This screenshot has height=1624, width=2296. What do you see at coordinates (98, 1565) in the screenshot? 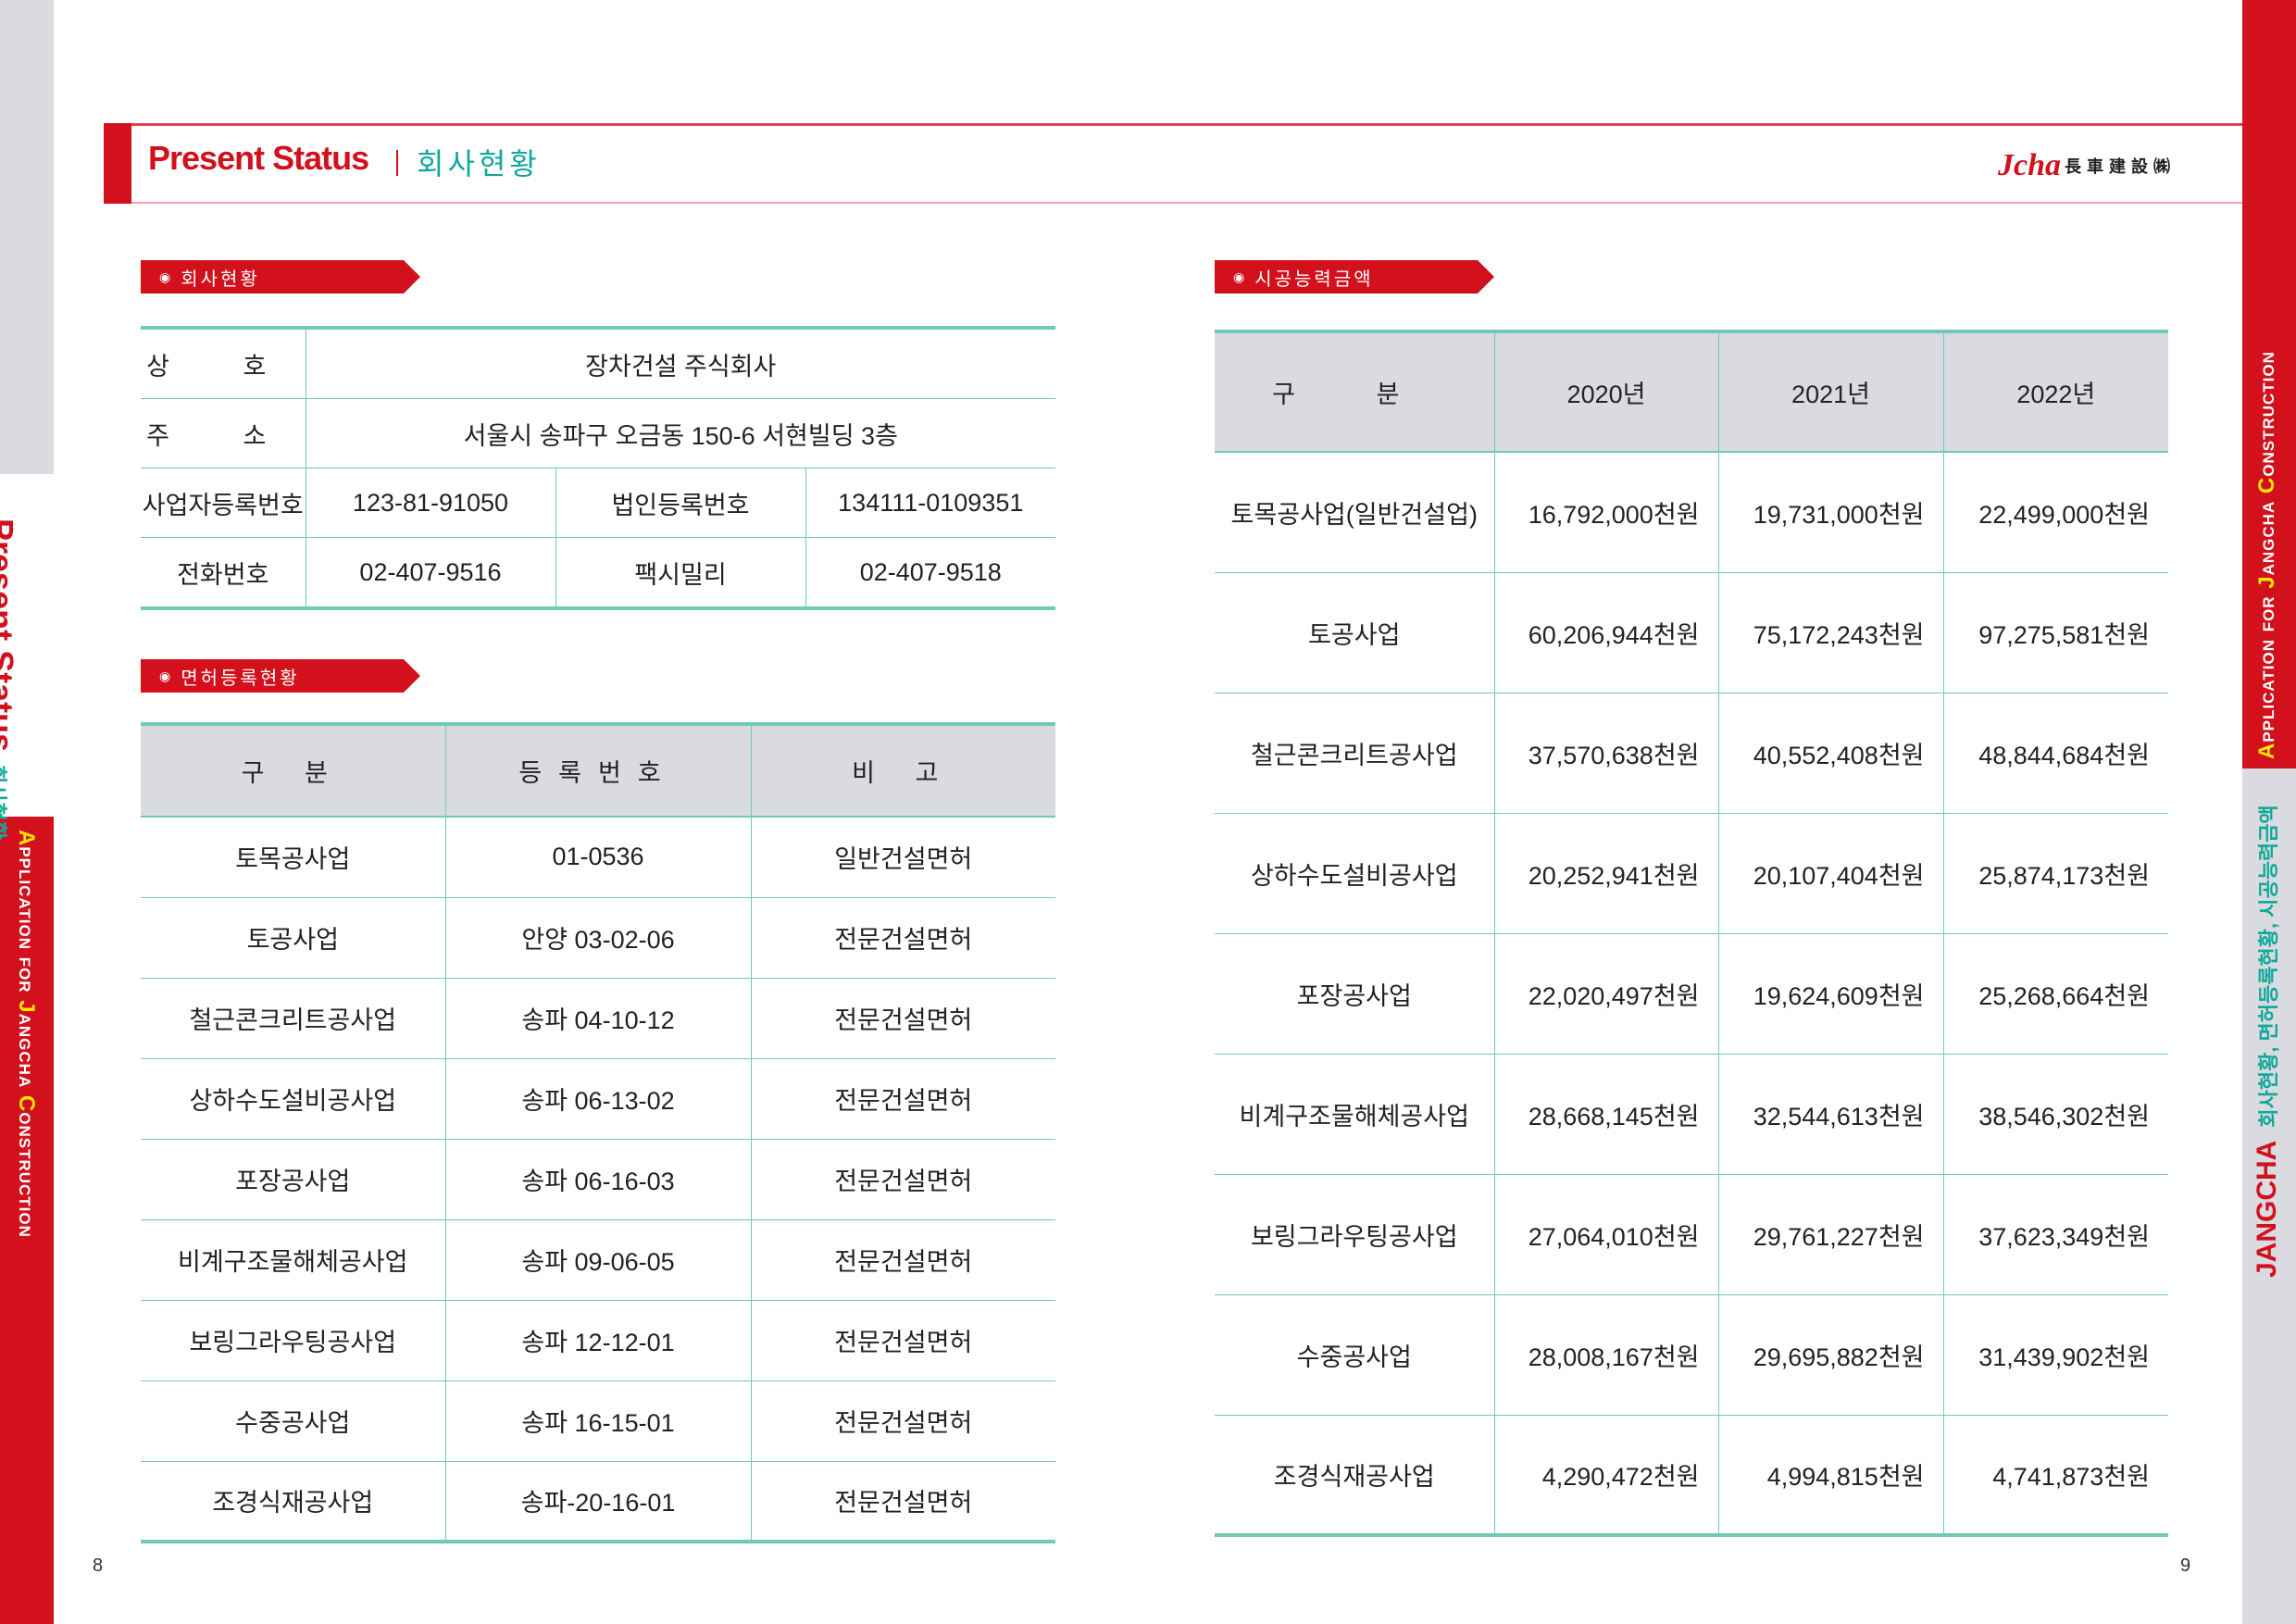
I see `page-number-left: 8` at bounding box center [98, 1565].